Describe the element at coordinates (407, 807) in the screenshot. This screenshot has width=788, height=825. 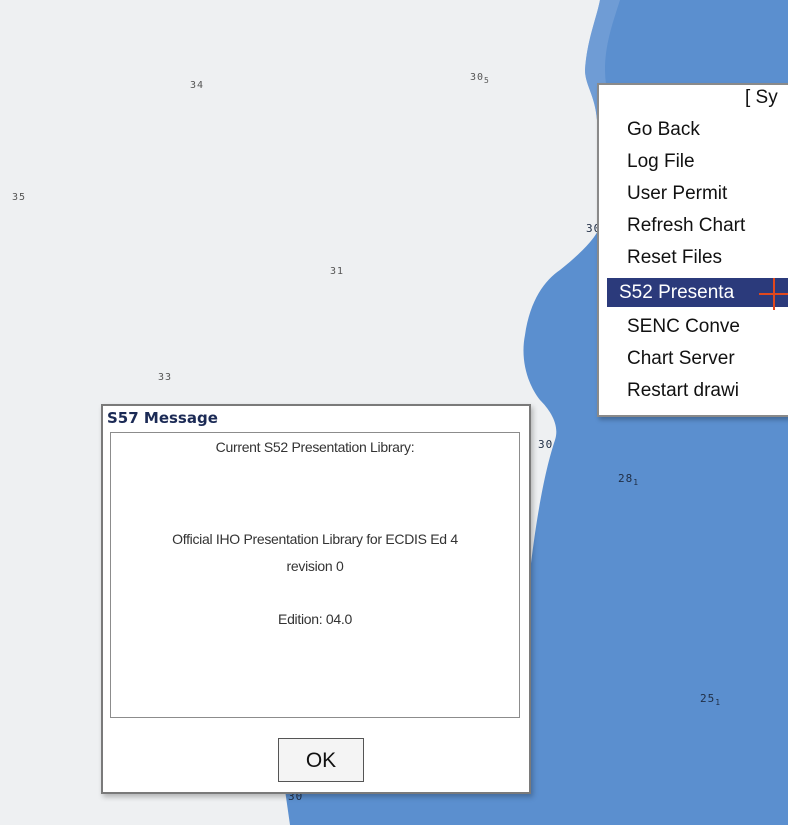
I see `sea-strip-bottom` at that location.